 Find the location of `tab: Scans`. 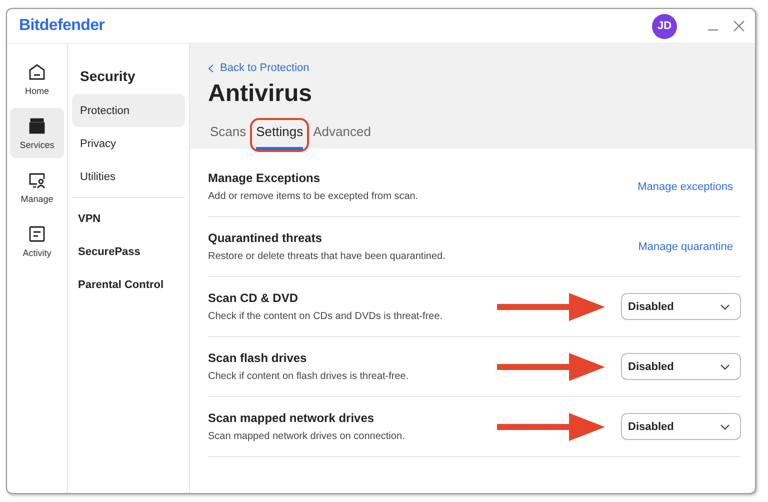

tab: Scans is located at coordinates (228, 136).